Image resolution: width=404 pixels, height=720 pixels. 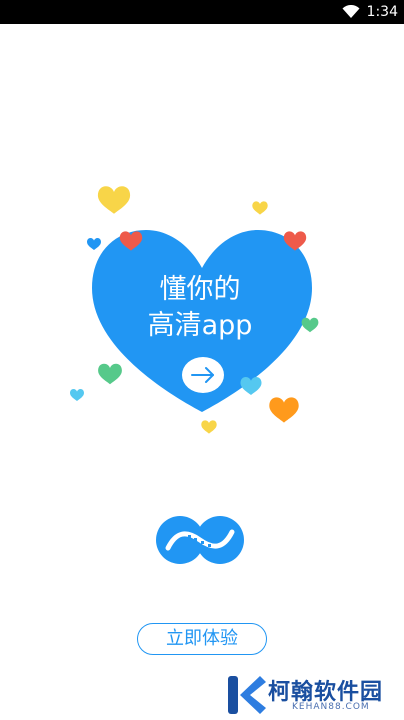 I want to click on app-logo-icon, so click(x=200, y=540).